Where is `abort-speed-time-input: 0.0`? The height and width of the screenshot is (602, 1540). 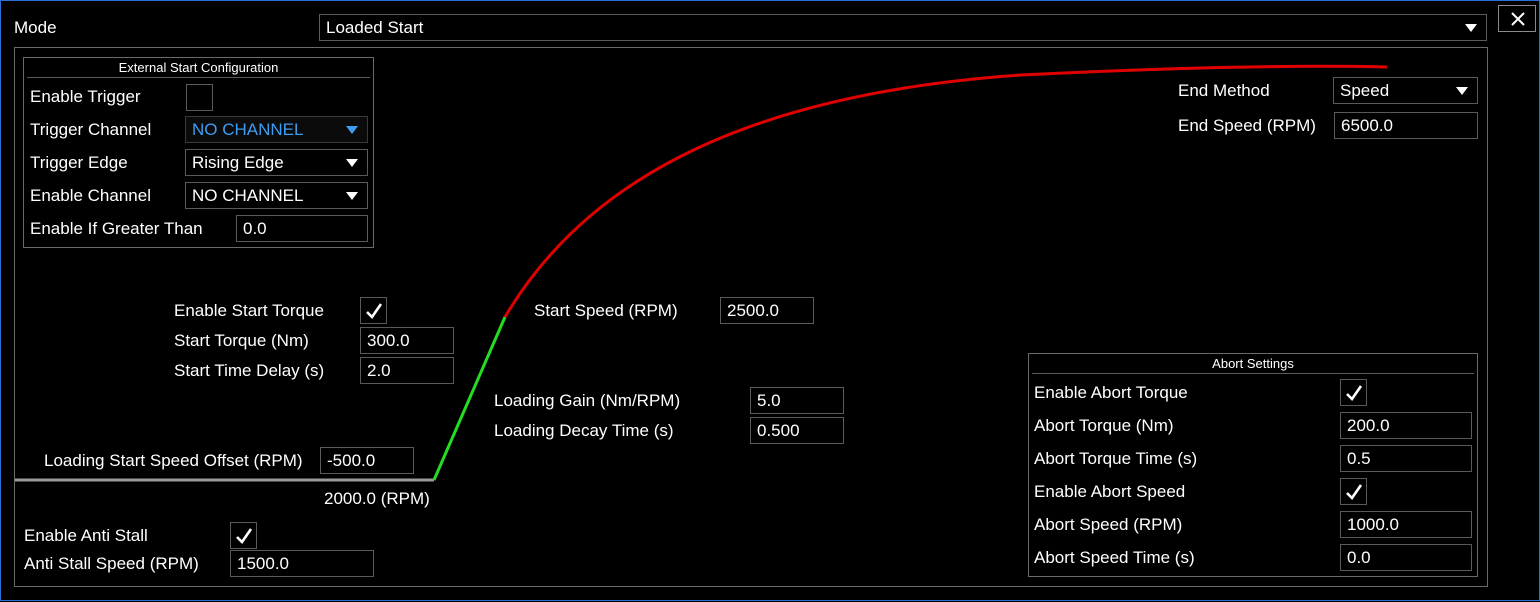 abort-speed-time-input: 0.0 is located at coordinates (1406, 557).